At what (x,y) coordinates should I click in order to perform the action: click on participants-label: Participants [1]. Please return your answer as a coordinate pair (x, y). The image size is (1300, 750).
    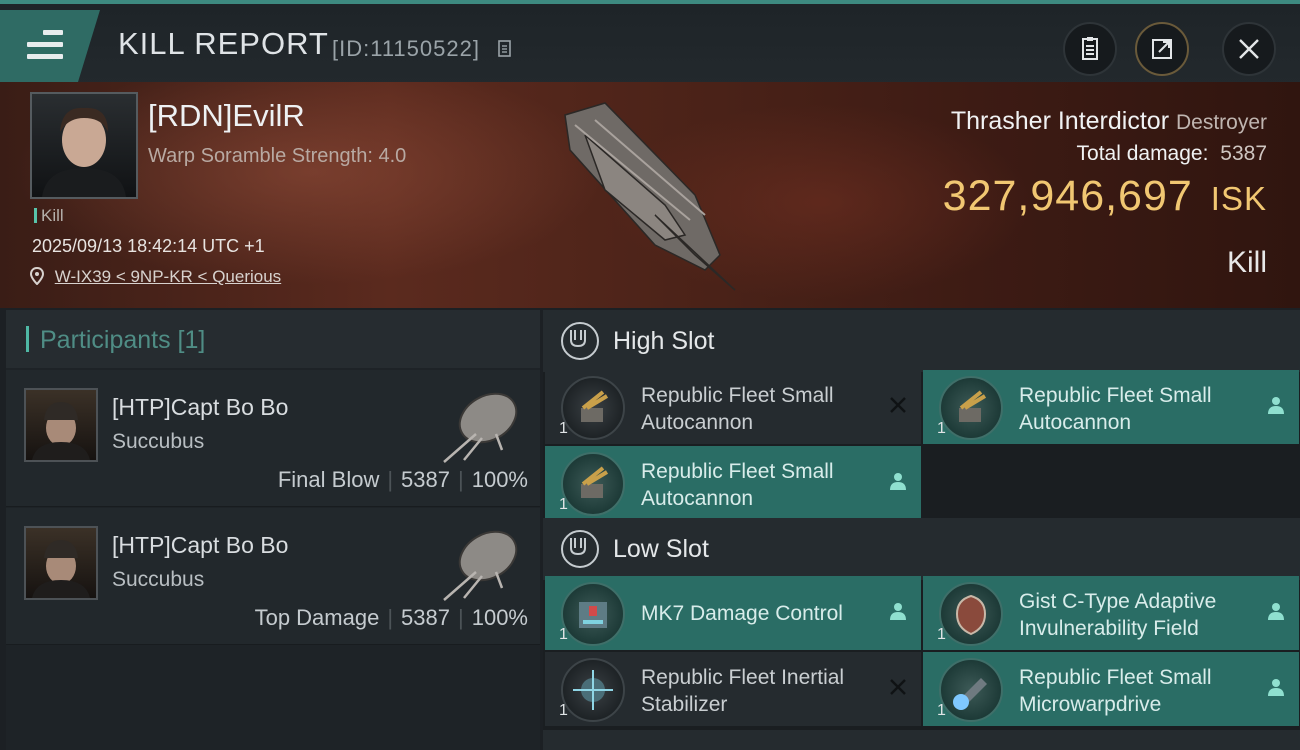
    Looking at the image, I should click on (123, 340).